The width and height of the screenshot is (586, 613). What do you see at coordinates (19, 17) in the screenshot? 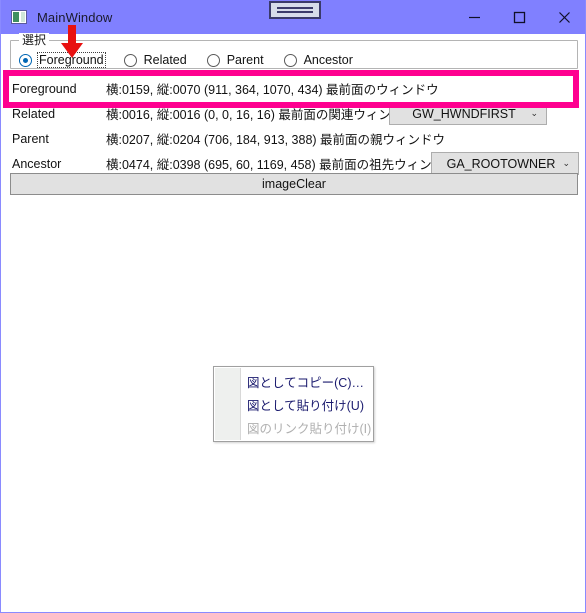
I see `app-icon` at bounding box center [19, 17].